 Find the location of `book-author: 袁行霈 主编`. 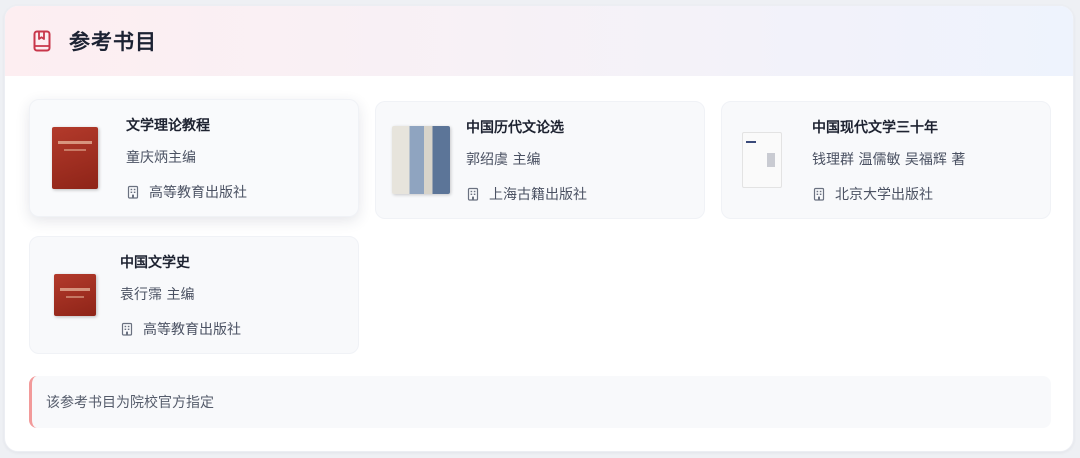

book-author: 袁行霈 主编 is located at coordinates (157, 294).